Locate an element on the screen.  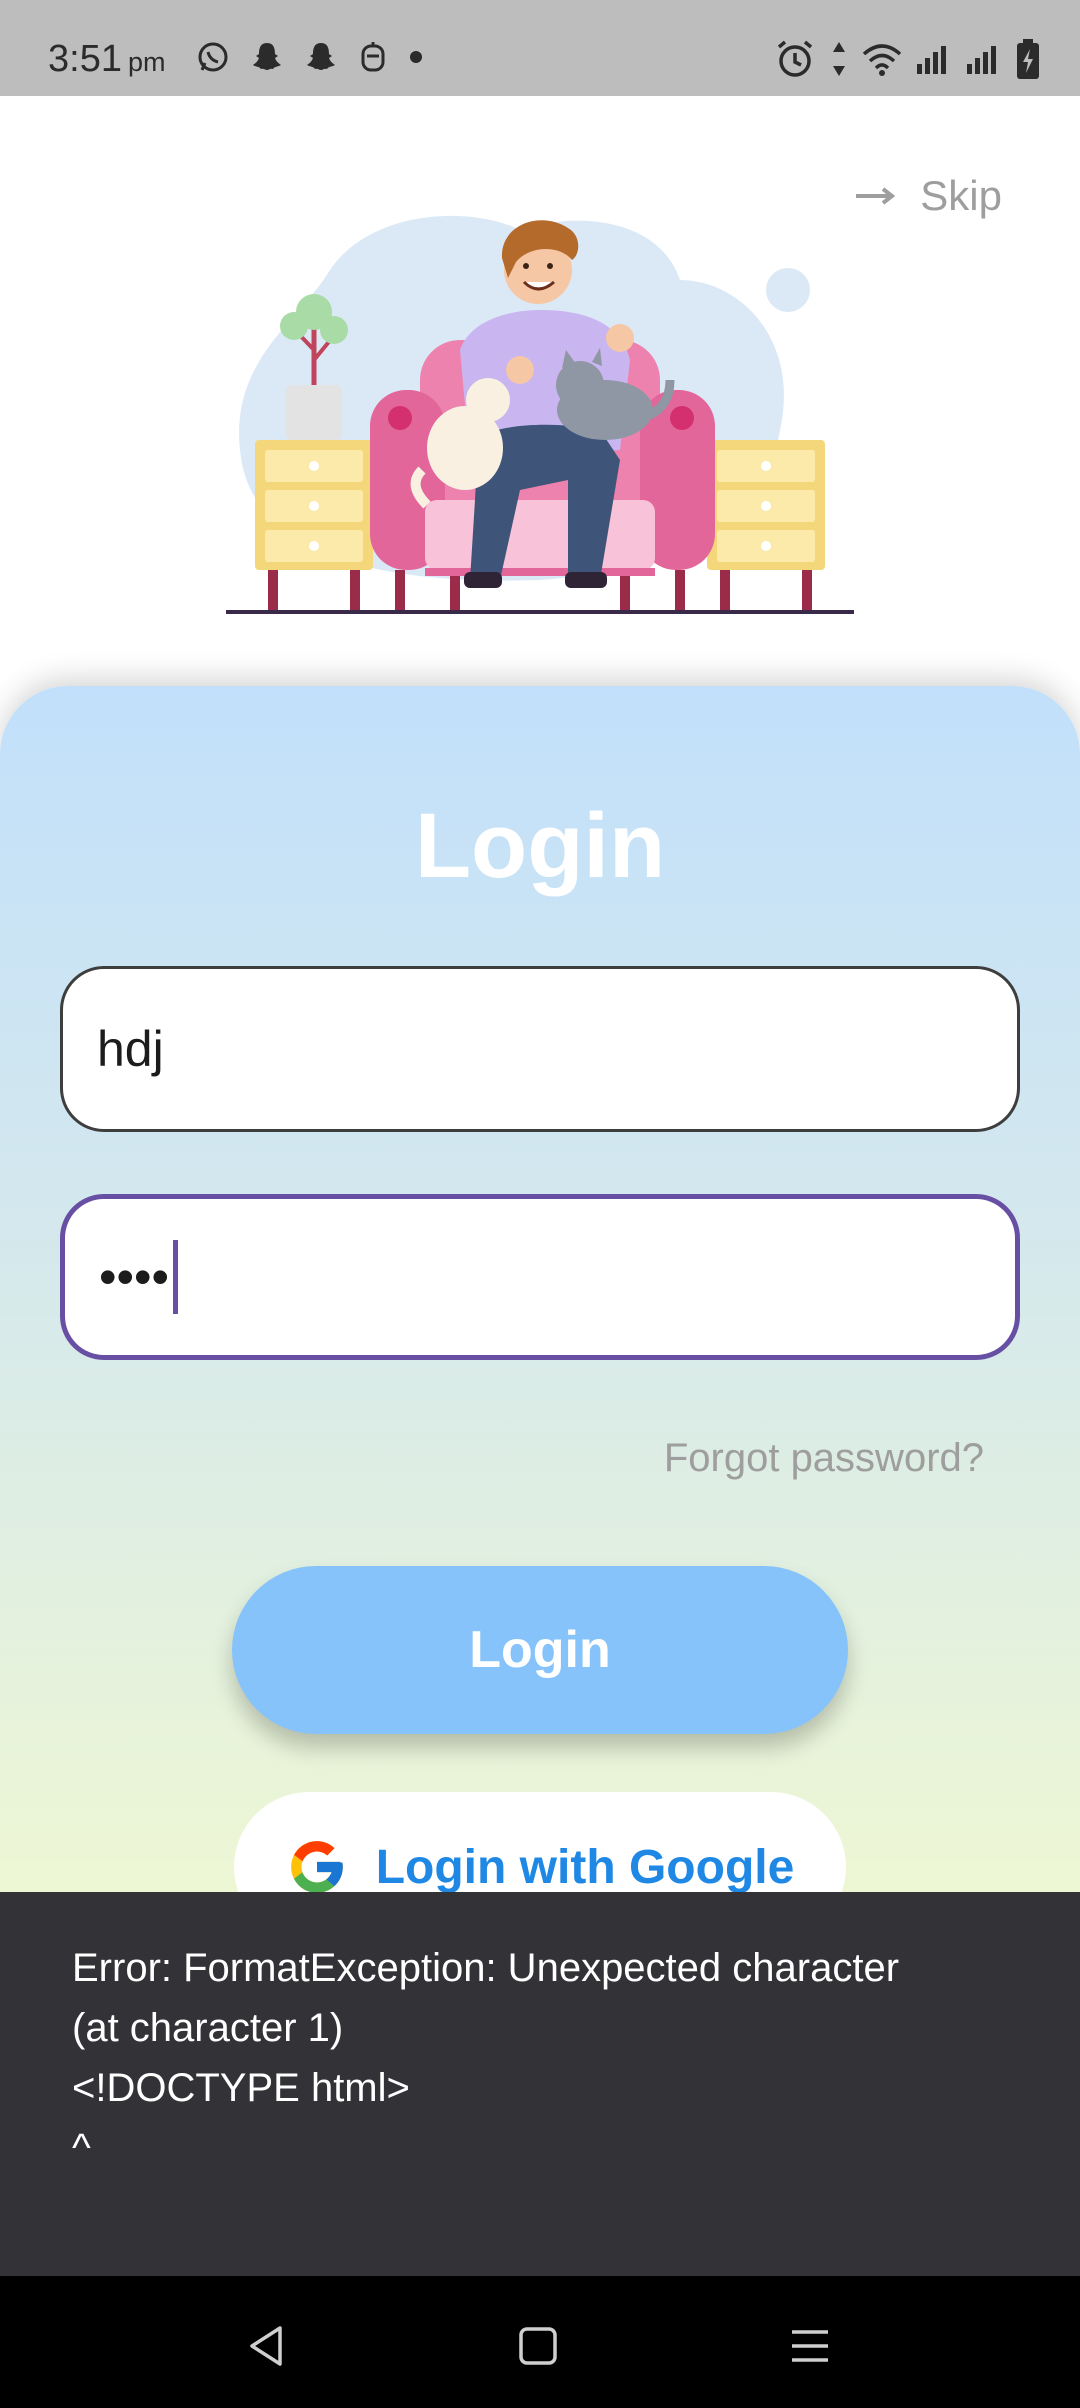
login-button-label: Login is located at coordinates (540, 1650).